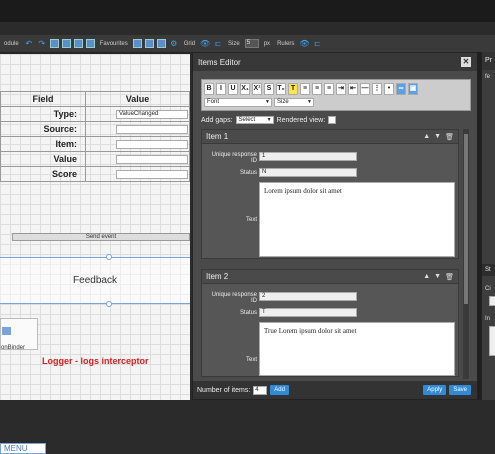 The height and width of the screenshot is (454, 495). Describe the element at coordinates (234, 43) in the screenshot. I see `size-label: Size` at that location.